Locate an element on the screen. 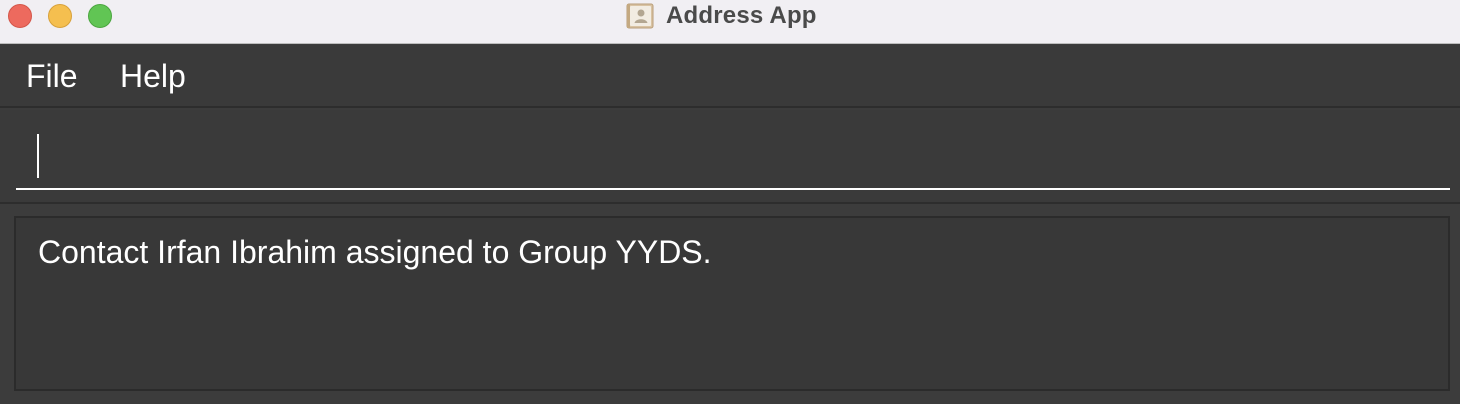  title-bar: Address App is located at coordinates (730, 22).